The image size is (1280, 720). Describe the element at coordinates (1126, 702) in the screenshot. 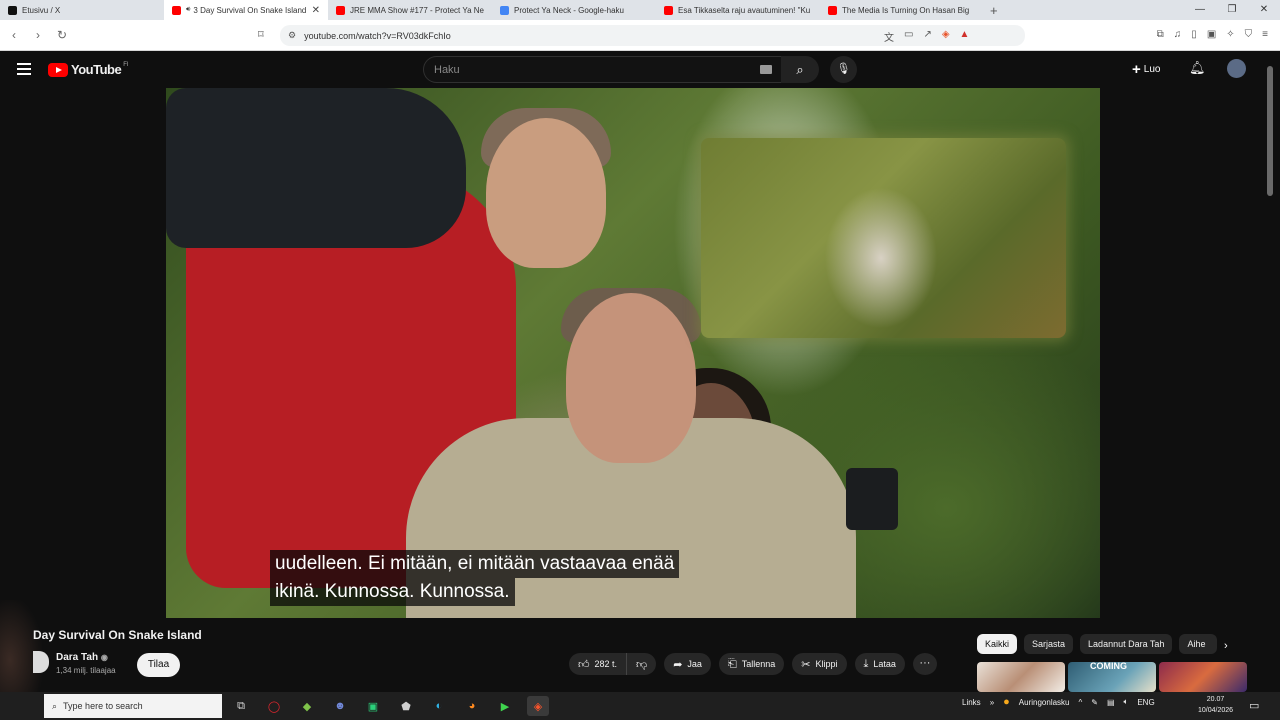

I see `volume-icon: 🔈︎` at that location.